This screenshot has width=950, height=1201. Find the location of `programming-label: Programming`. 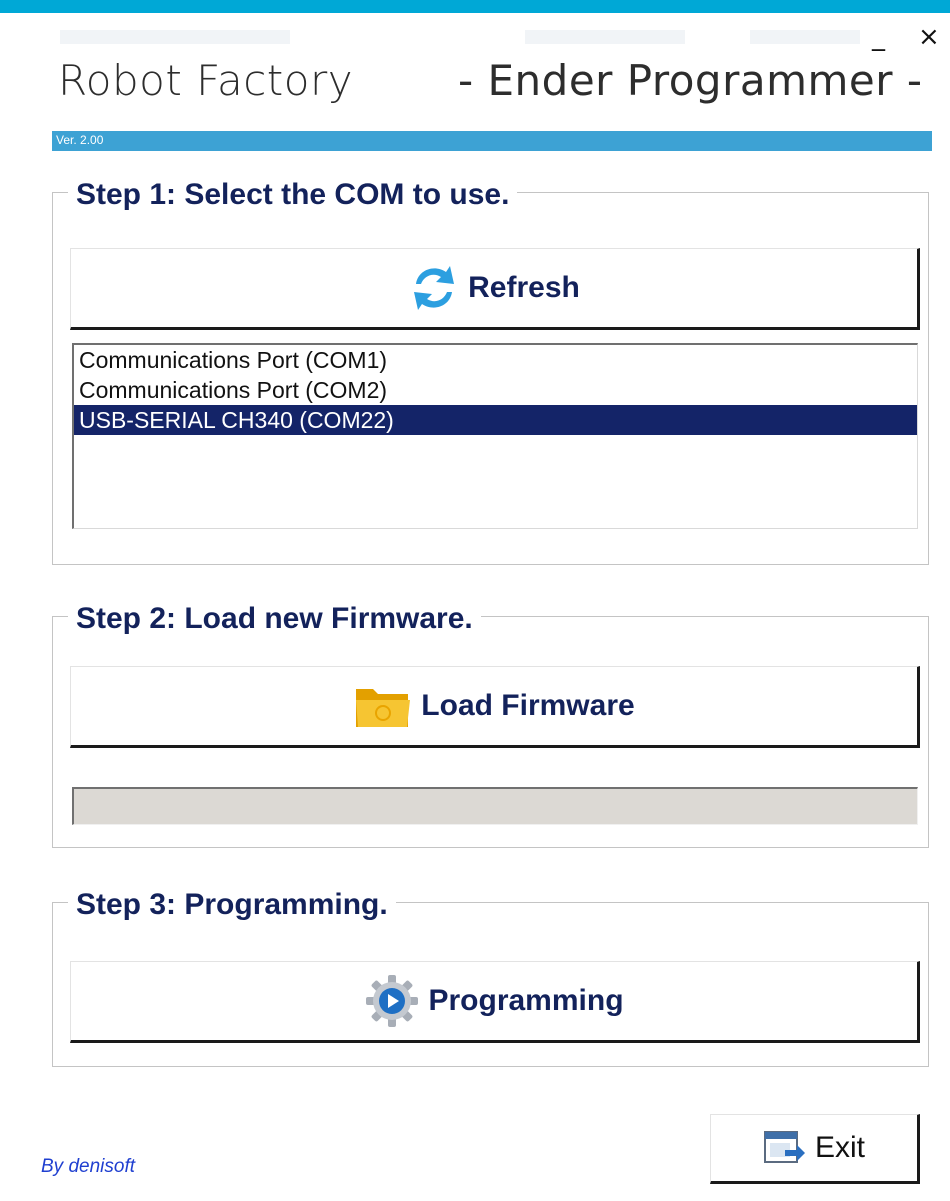

programming-label: Programming is located at coordinates (526, 1000).